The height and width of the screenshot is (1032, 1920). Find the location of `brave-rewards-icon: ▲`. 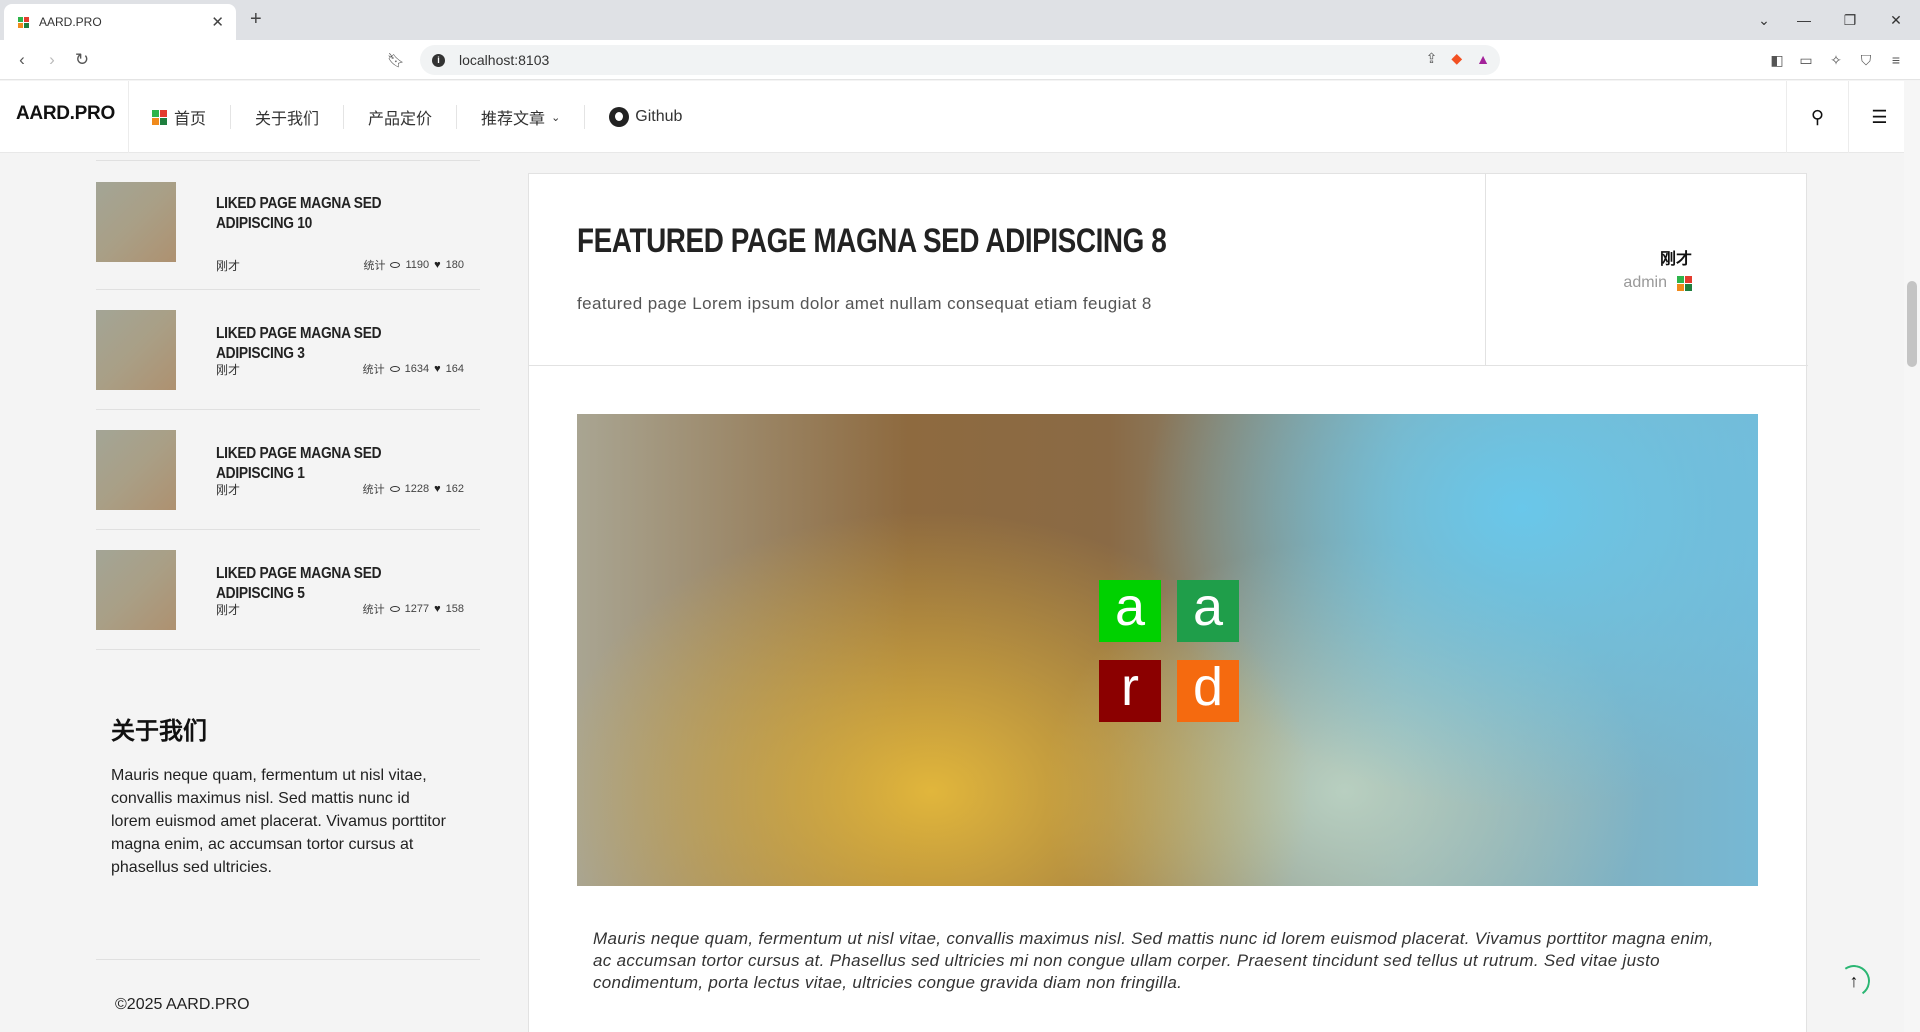

brave-rewards-icon: ▲ is located at coordinates (1483, 59).